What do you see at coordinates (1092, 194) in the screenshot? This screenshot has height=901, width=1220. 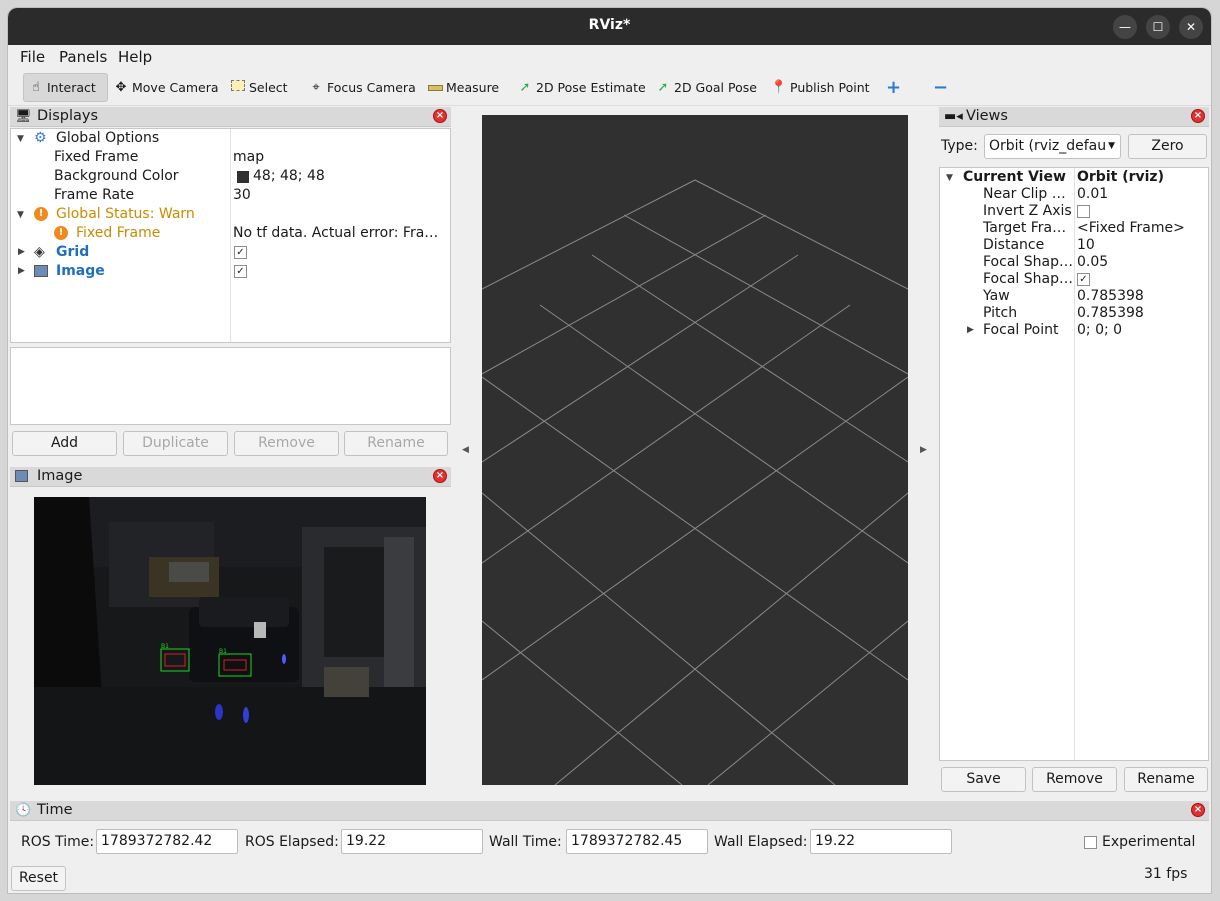 I see `near-clip-value: 0.01` at bounding box center [1092, 194].